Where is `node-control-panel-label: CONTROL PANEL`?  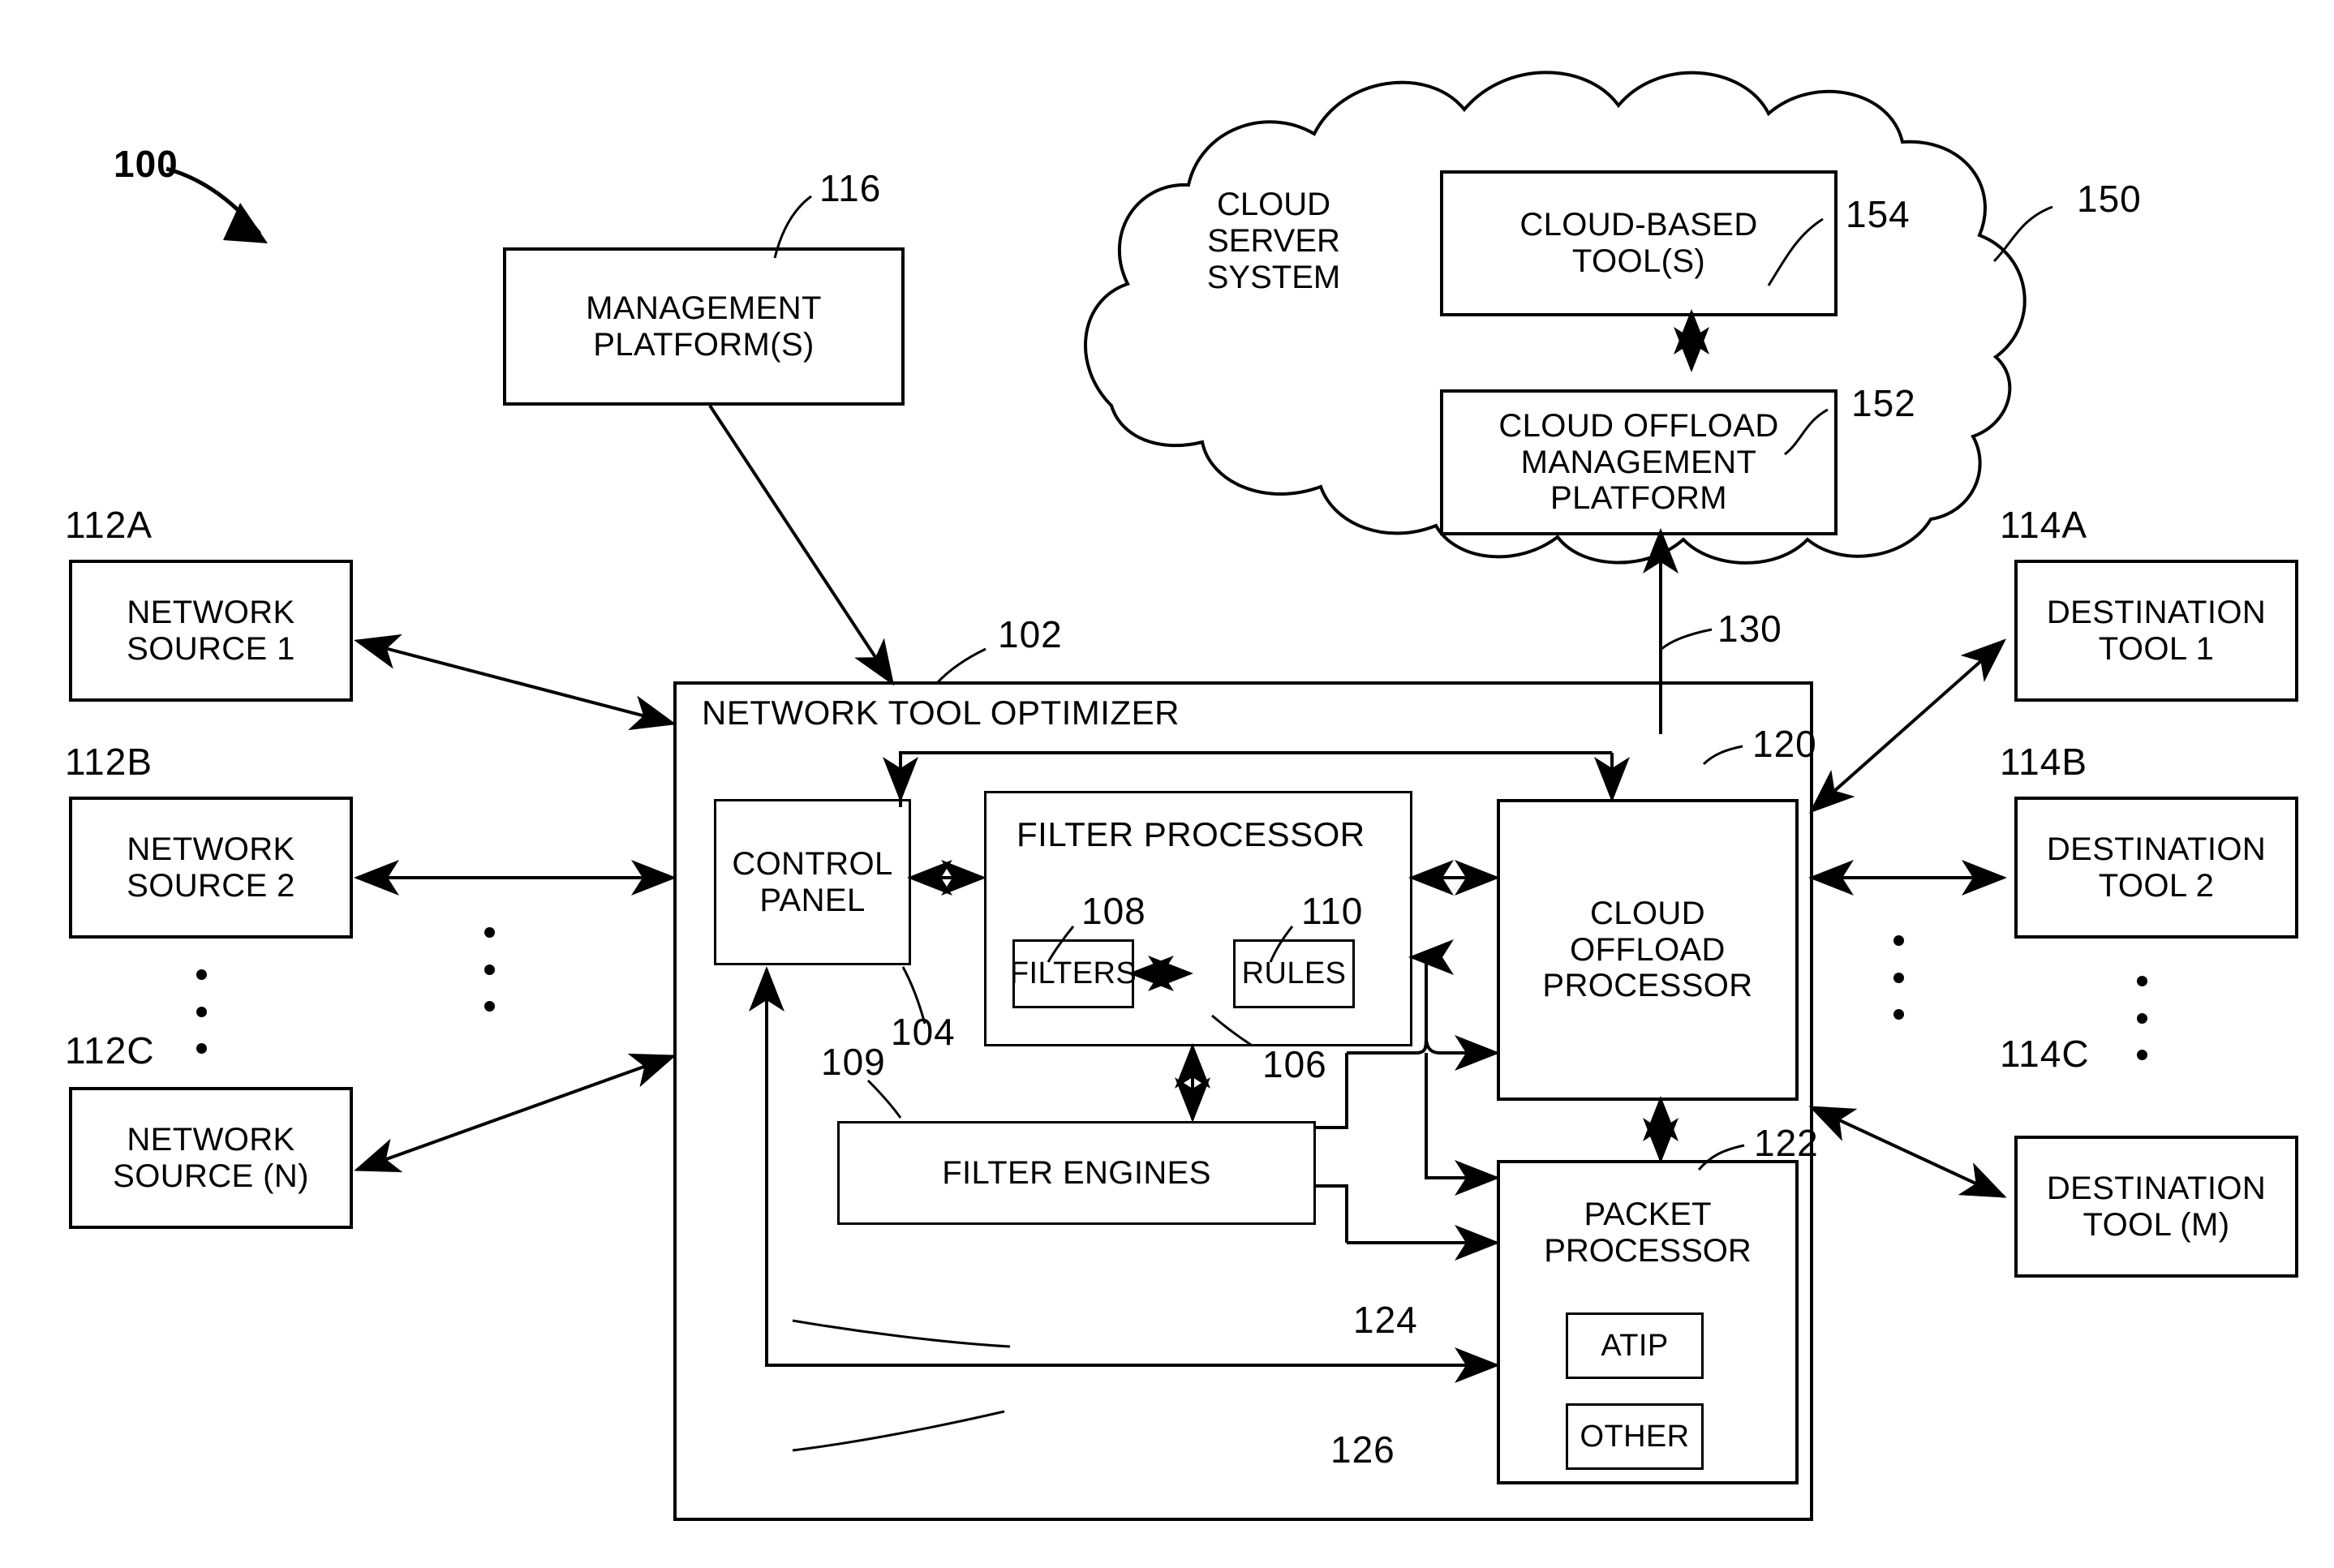 node-control-panel-label: CONTROL PANEL is located at coordinates (812, 882).